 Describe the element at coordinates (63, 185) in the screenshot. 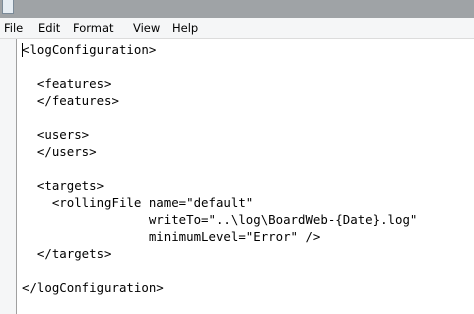

I see `code-line: <targets>` at that location.